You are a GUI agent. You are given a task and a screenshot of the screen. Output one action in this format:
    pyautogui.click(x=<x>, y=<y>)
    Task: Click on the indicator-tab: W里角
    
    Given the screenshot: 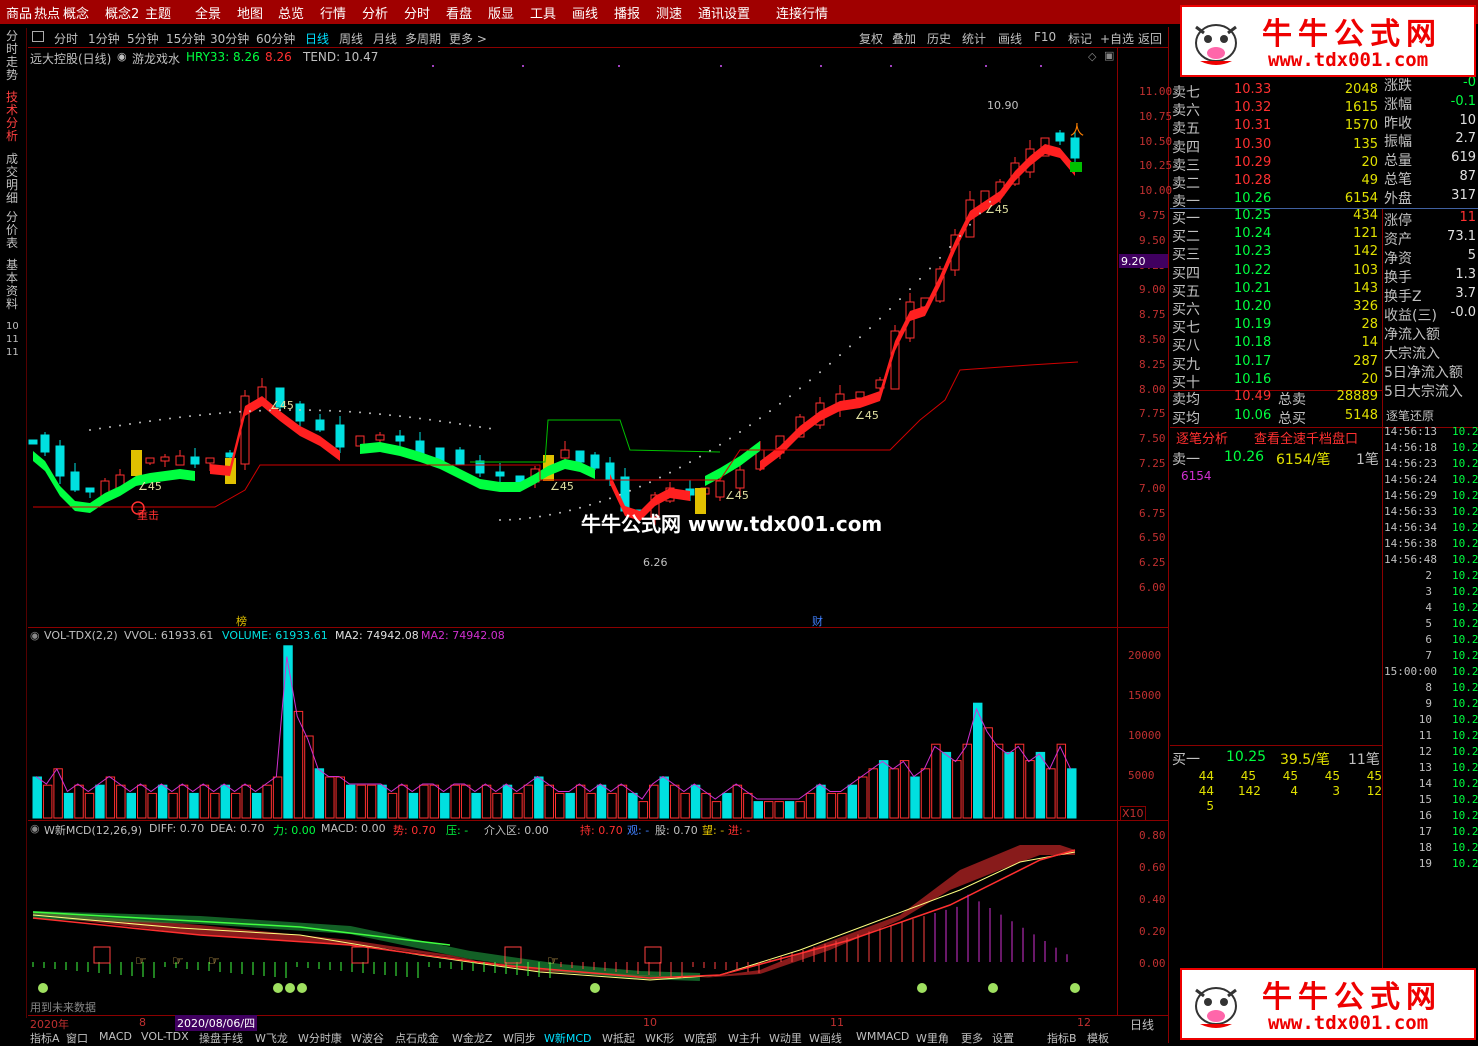 What is the action you would take?
    pyautogui.click(x=932, y=1038)
    